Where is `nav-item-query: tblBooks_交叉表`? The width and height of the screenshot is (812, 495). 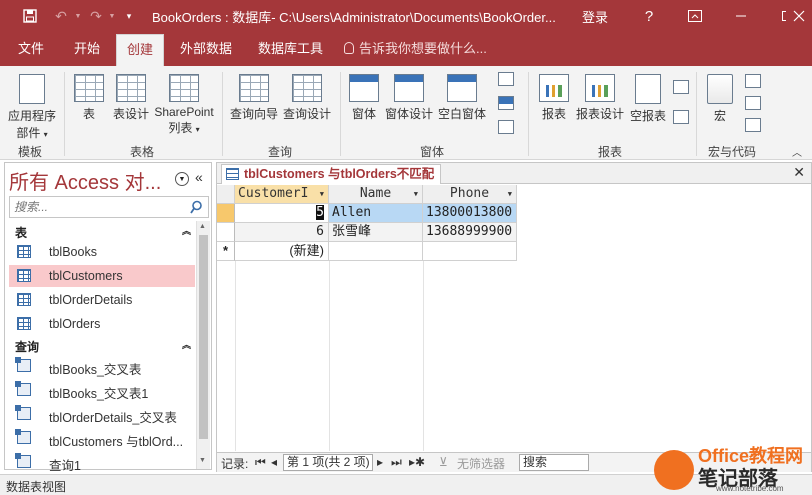
nav-item-query: tblBooks_交叉表 is located at coordinates (102, 366).